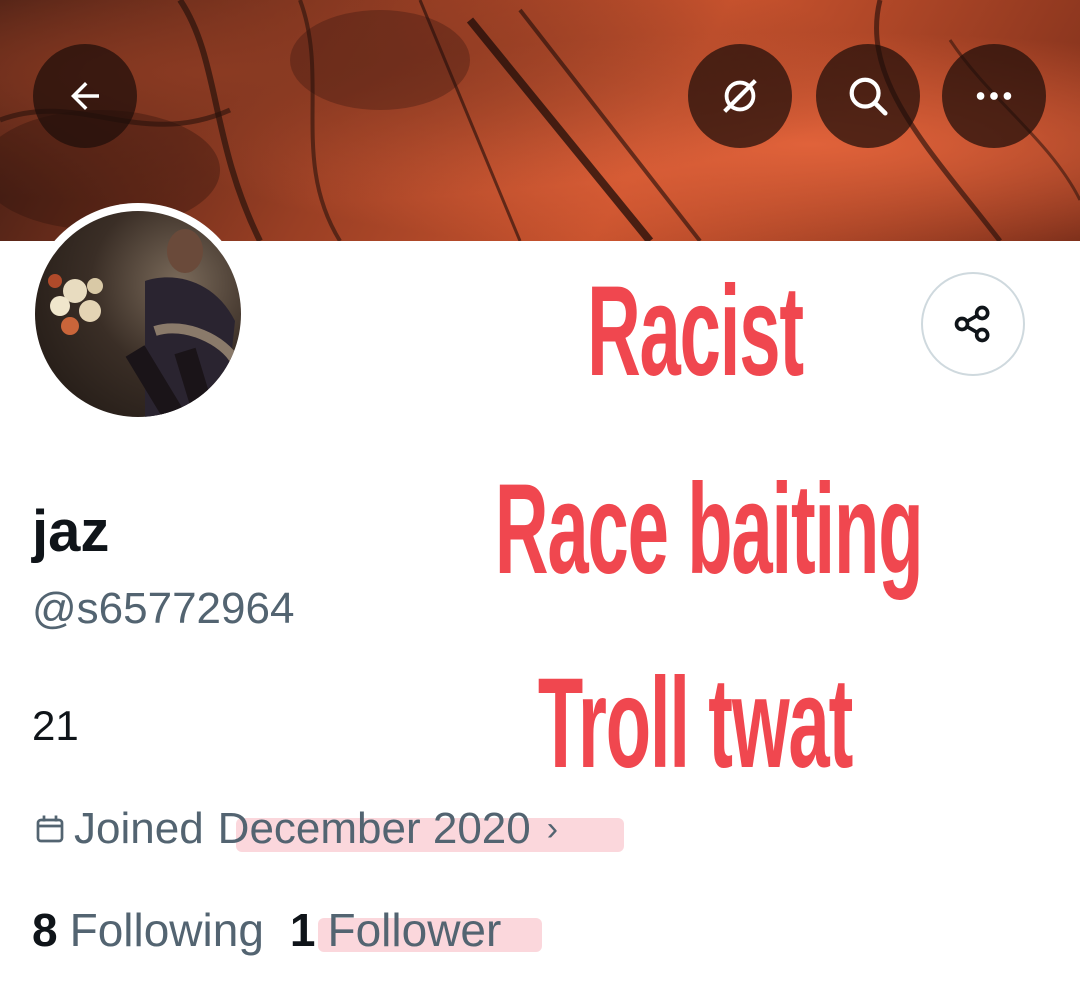 The width and height of the screenshot is (1080, 987). What do you see at coordinates (166, 930) in the screenshot?
I see `following-label: Following` at bounding box center [166, 930].